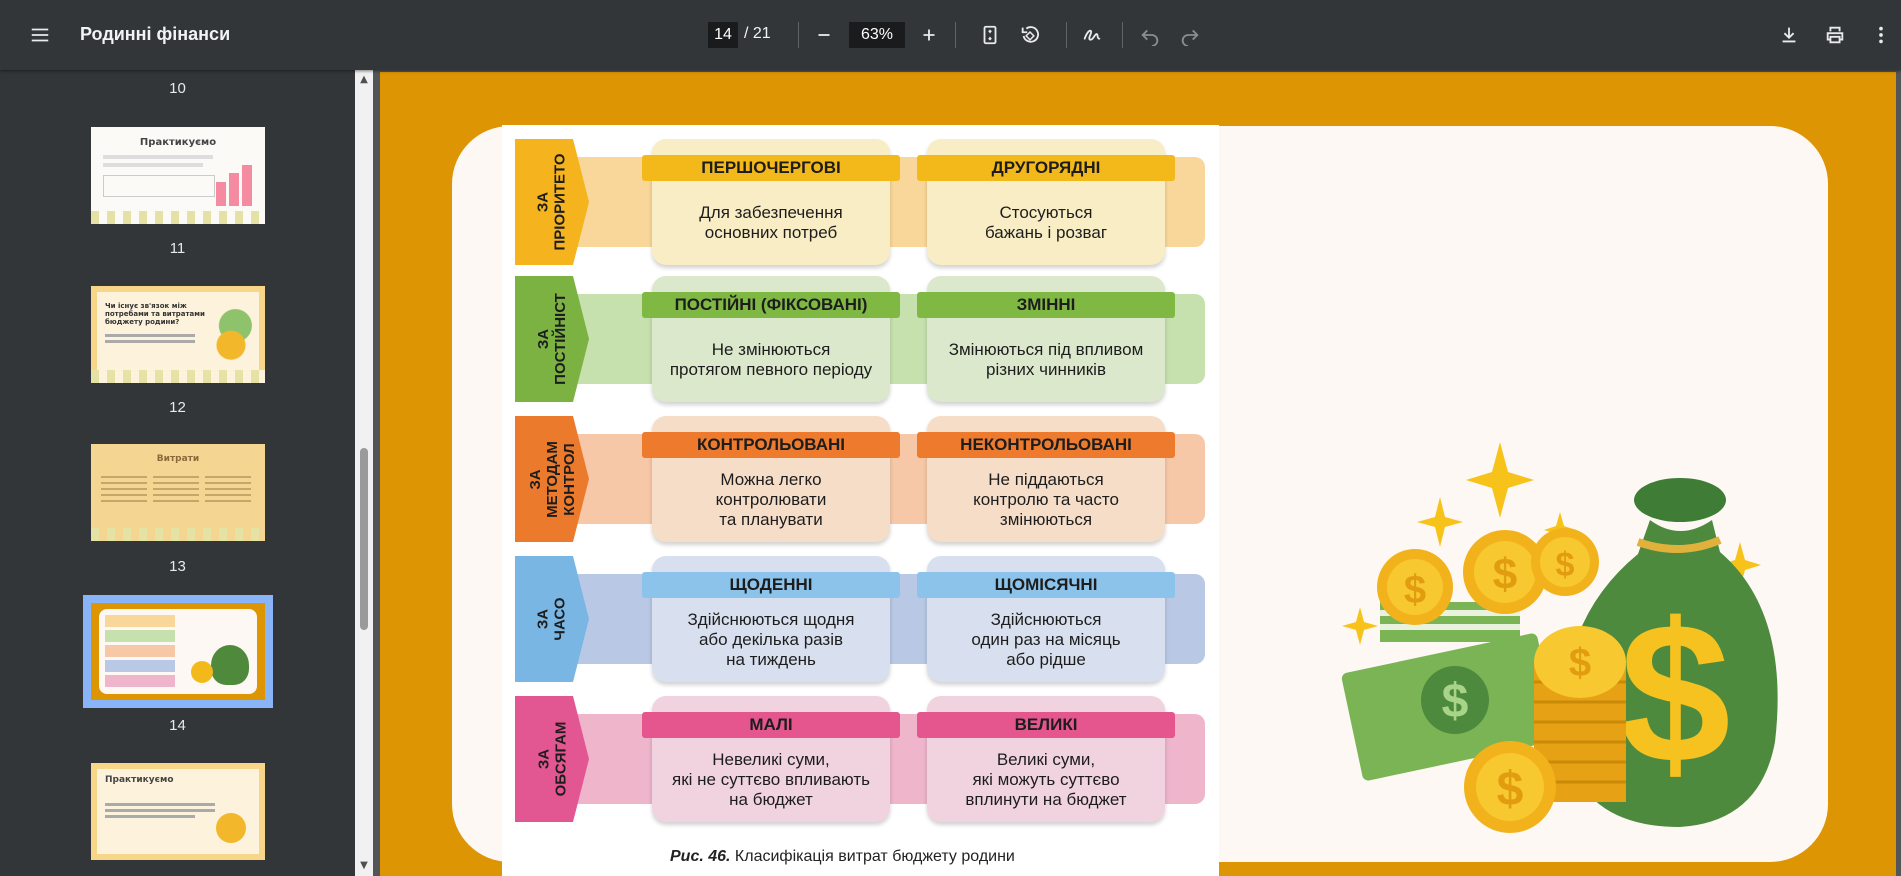  I want to click on more-icon, so click(1881, 35).